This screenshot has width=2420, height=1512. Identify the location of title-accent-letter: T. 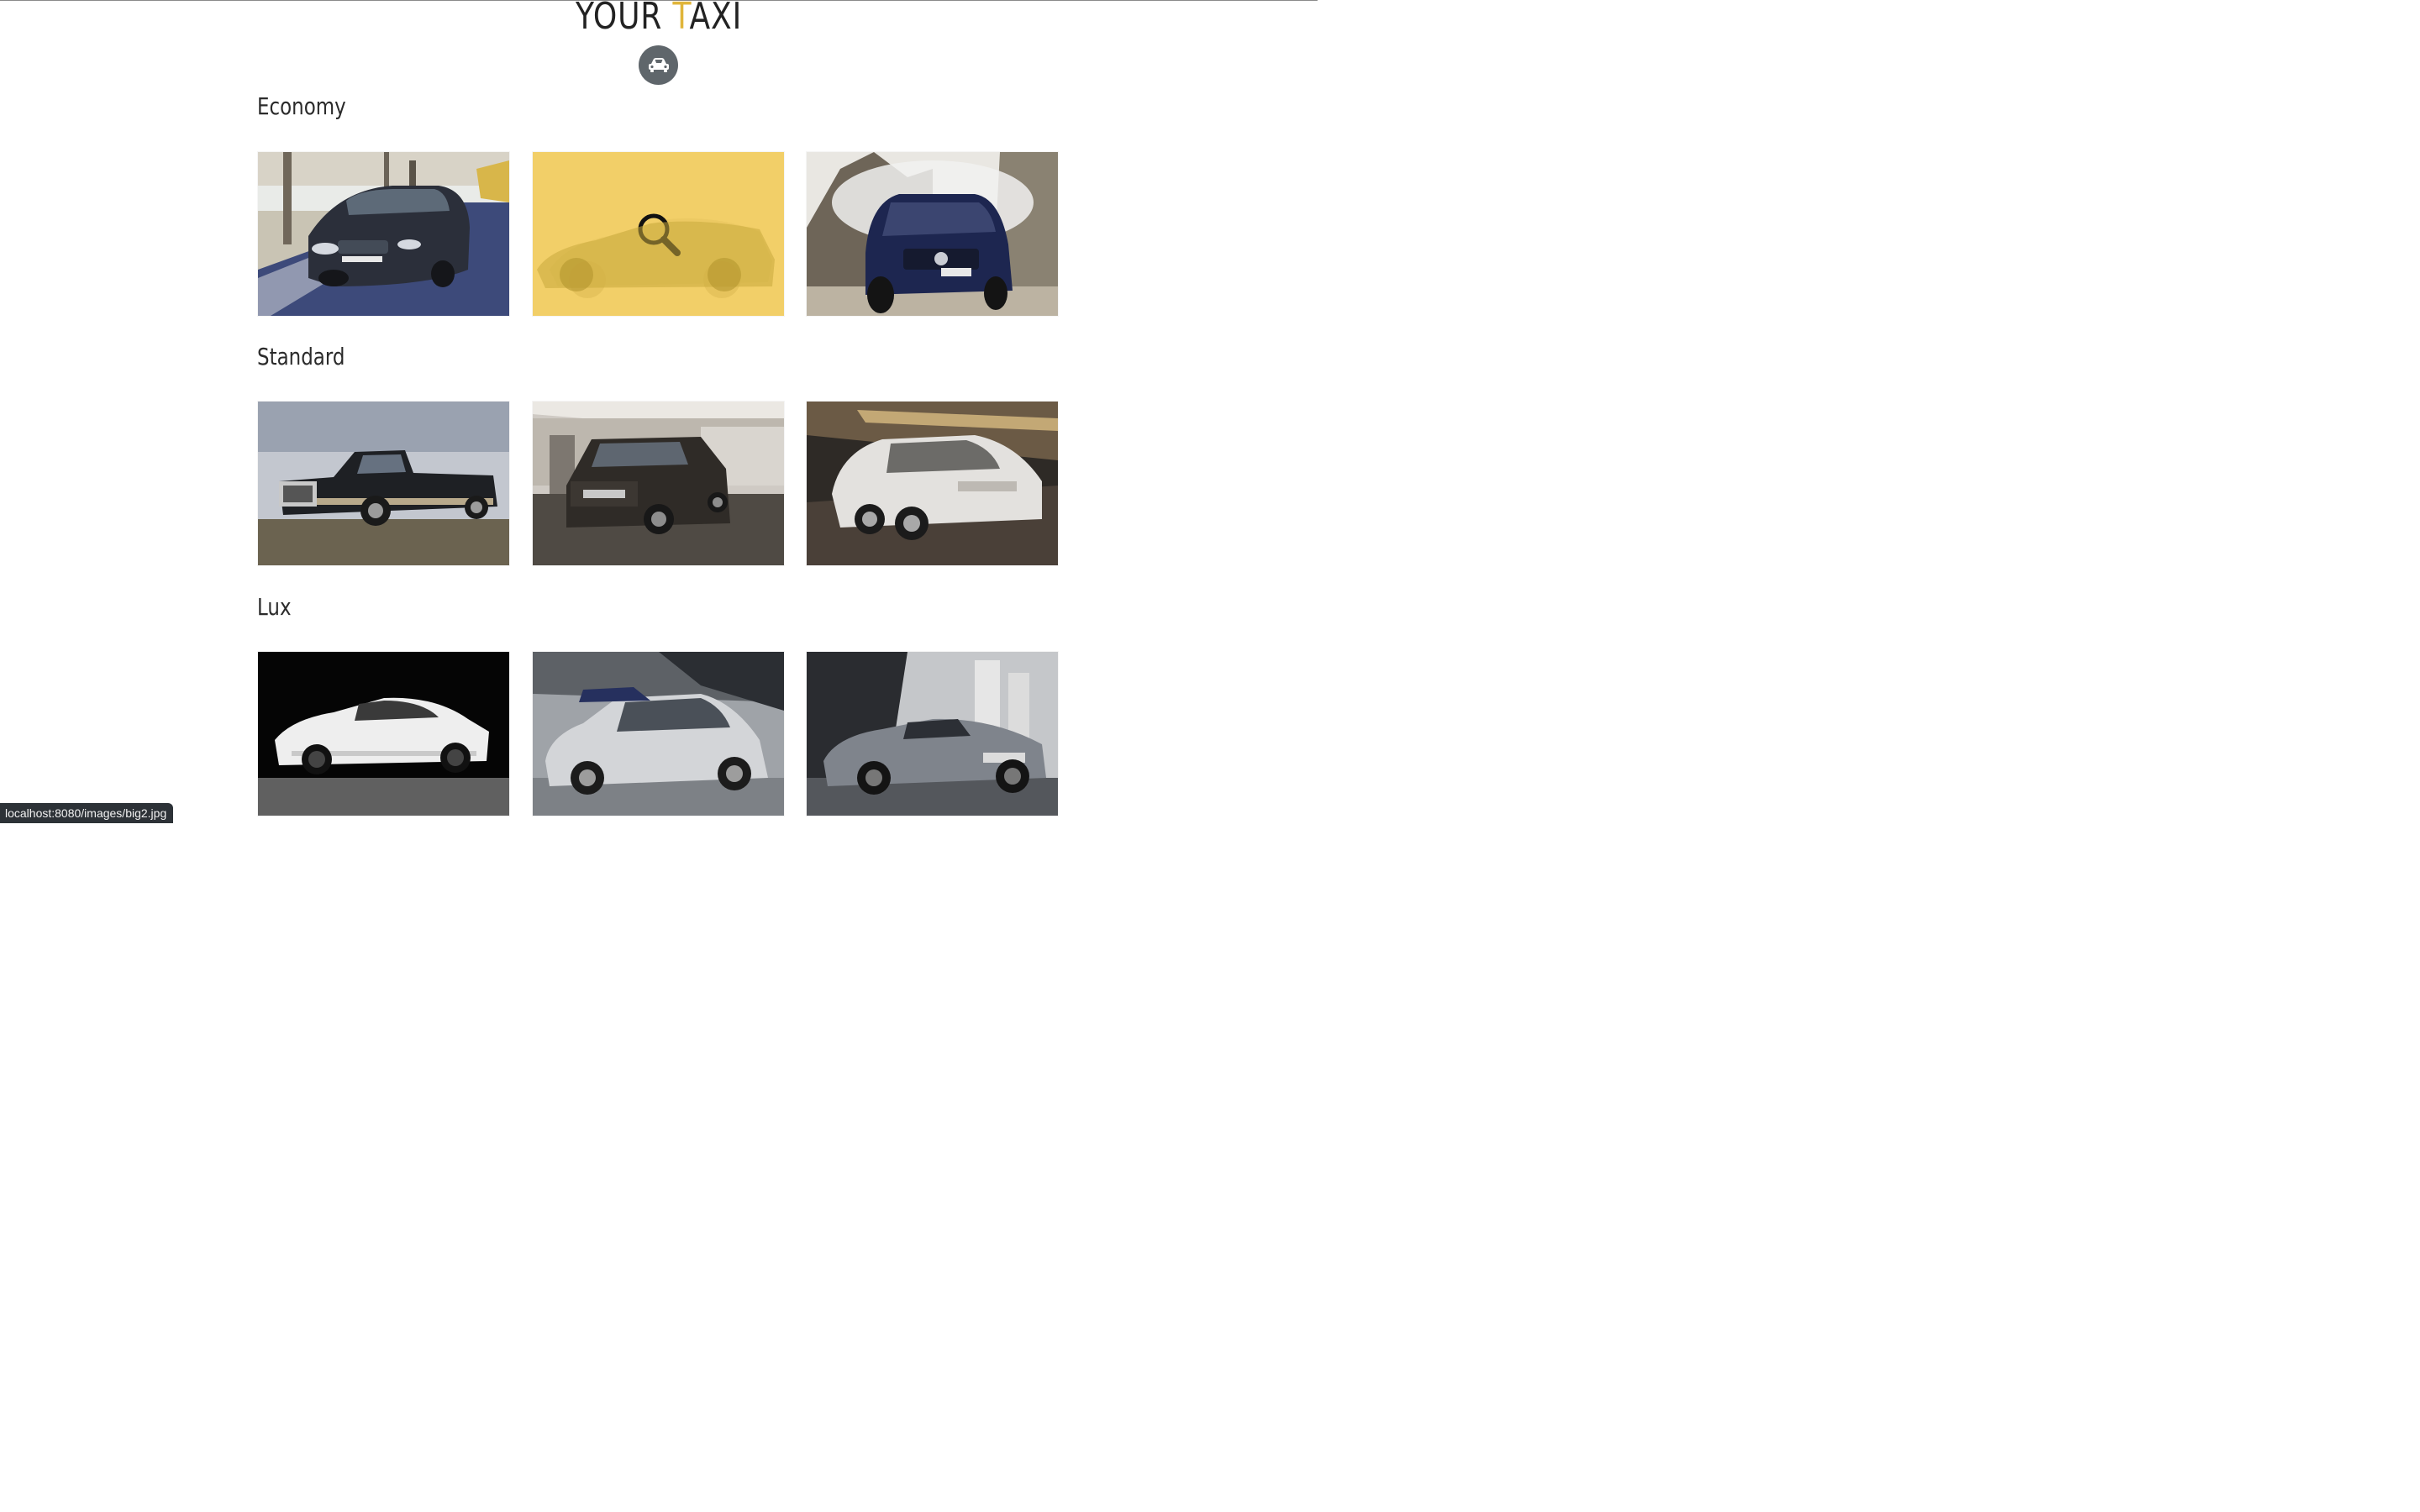
(681, 19).